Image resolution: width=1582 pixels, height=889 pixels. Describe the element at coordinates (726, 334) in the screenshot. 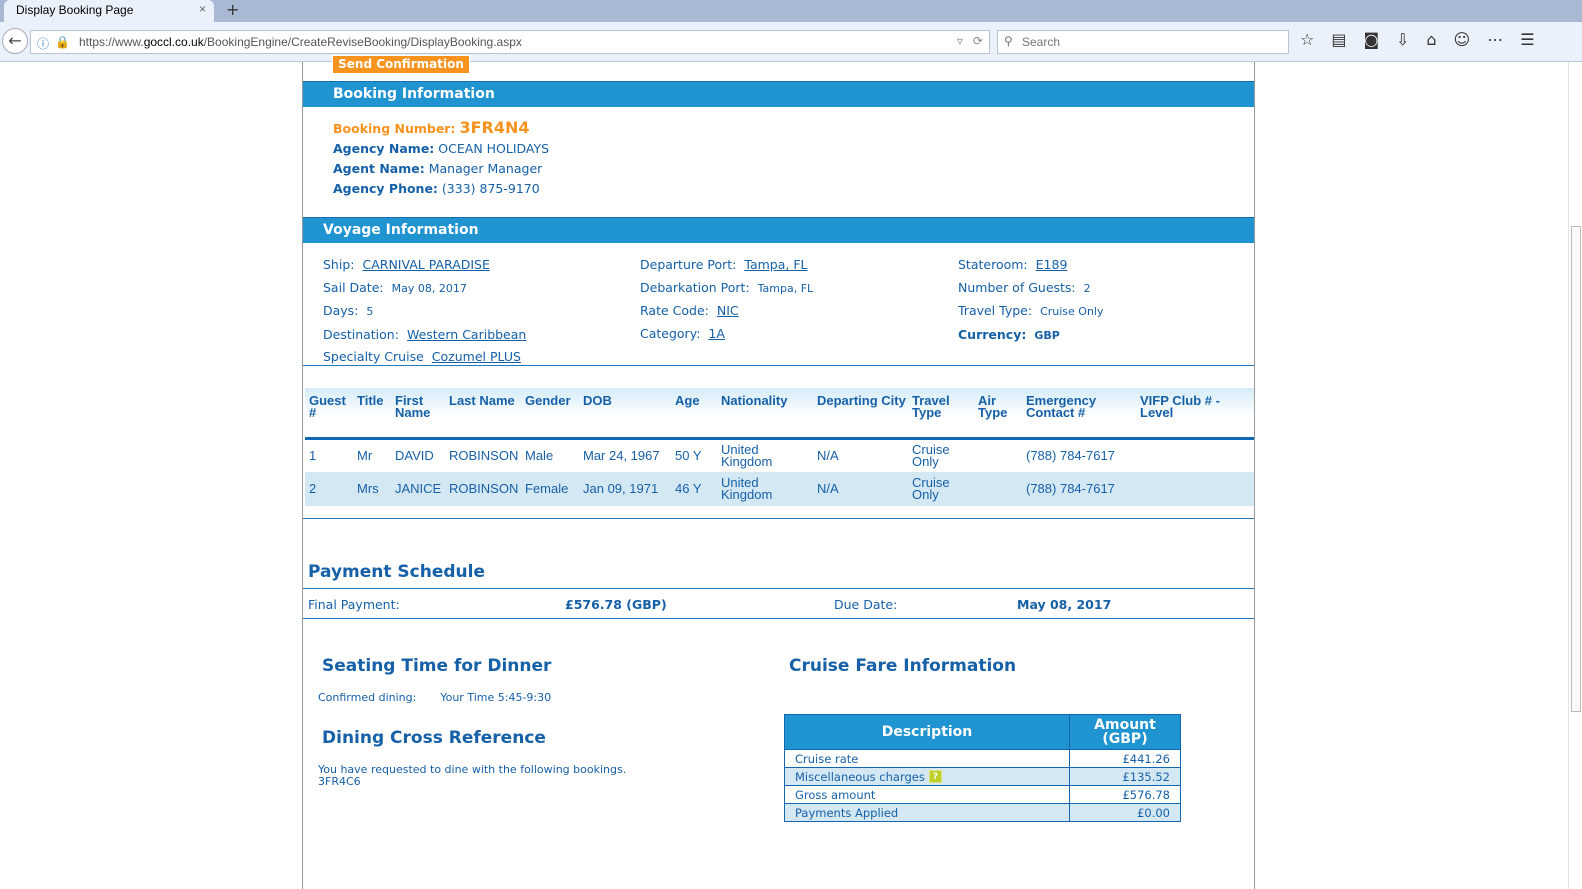

I see `voyage-field: Category: 1A` at that location.